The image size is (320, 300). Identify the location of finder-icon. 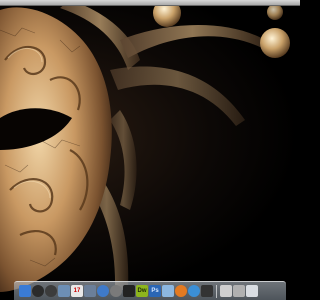
(25, 291).